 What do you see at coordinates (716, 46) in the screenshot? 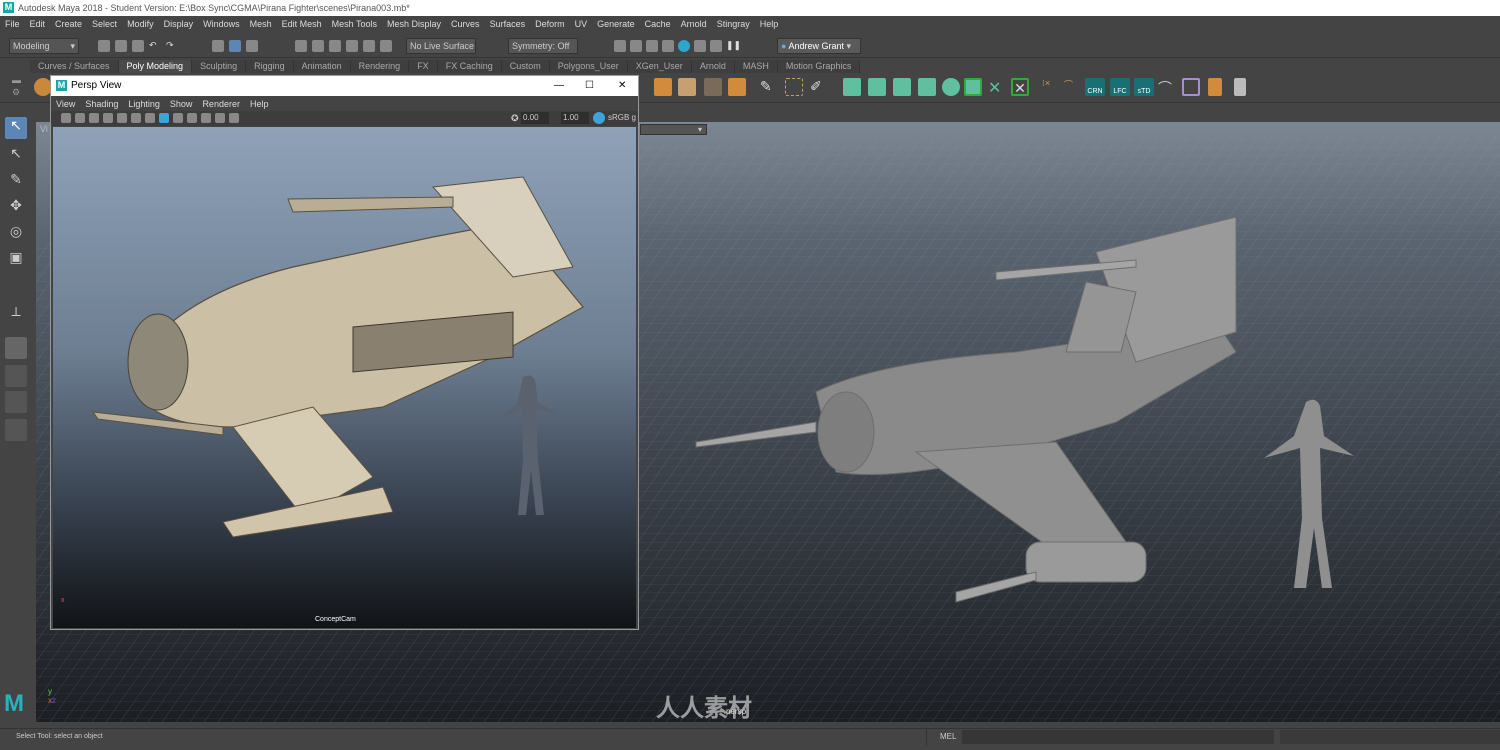
I see `light-editor-icon` at bounding box center [716, 46].